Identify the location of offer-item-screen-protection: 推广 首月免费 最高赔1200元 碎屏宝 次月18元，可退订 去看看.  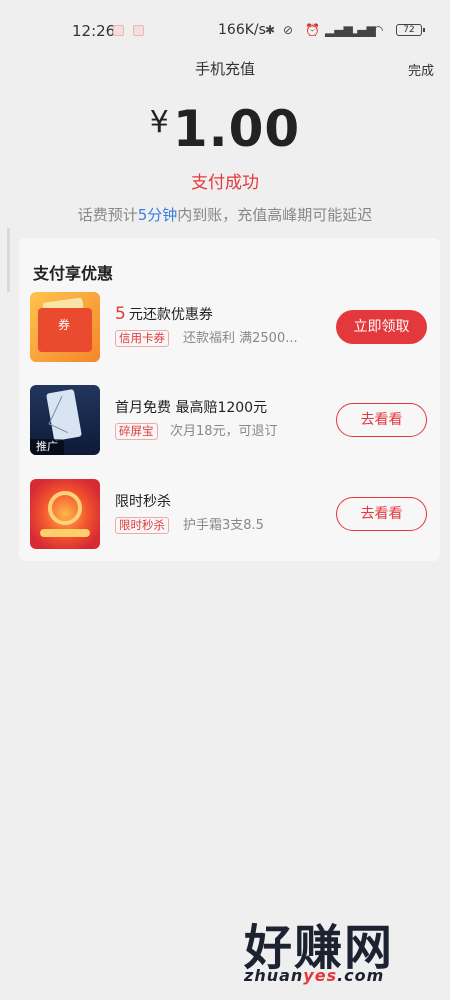
(229, 425).